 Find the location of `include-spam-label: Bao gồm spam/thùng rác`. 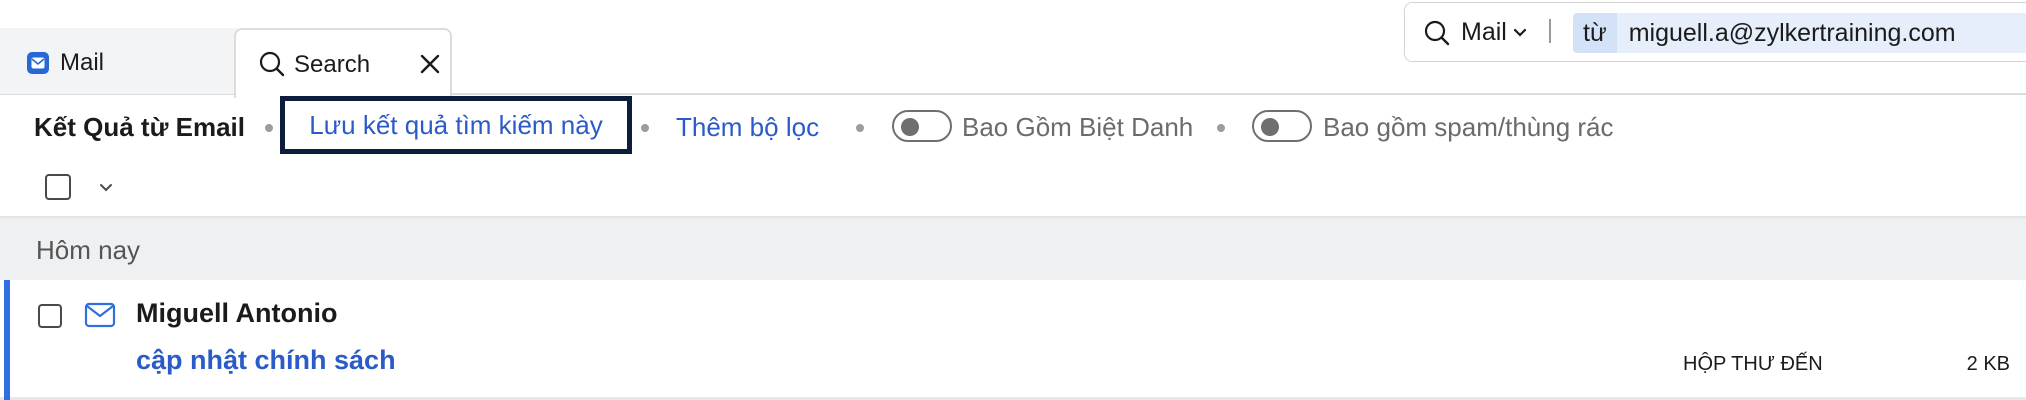

include-spam-label: Bao gồm spam/thùng rác is located at coordinates (1468, 127).